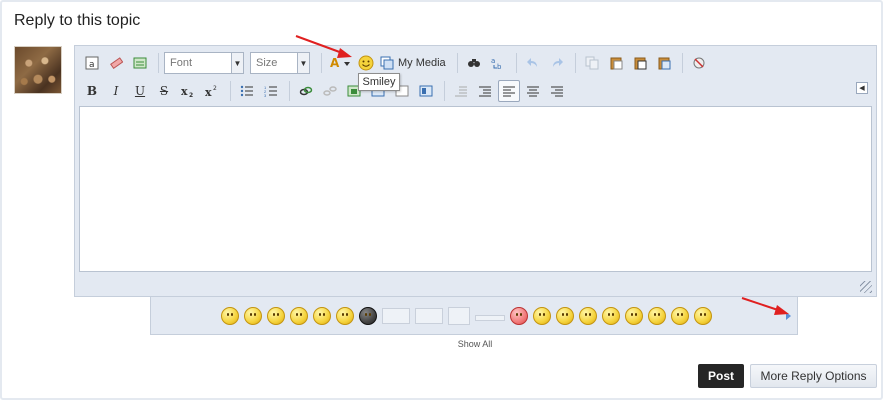 The width and height of the screenshot is (883, 400). What do you see at coordinates (299, 316) in the screenshot?
I see `happy-icon` at bounding box center [299, 316].